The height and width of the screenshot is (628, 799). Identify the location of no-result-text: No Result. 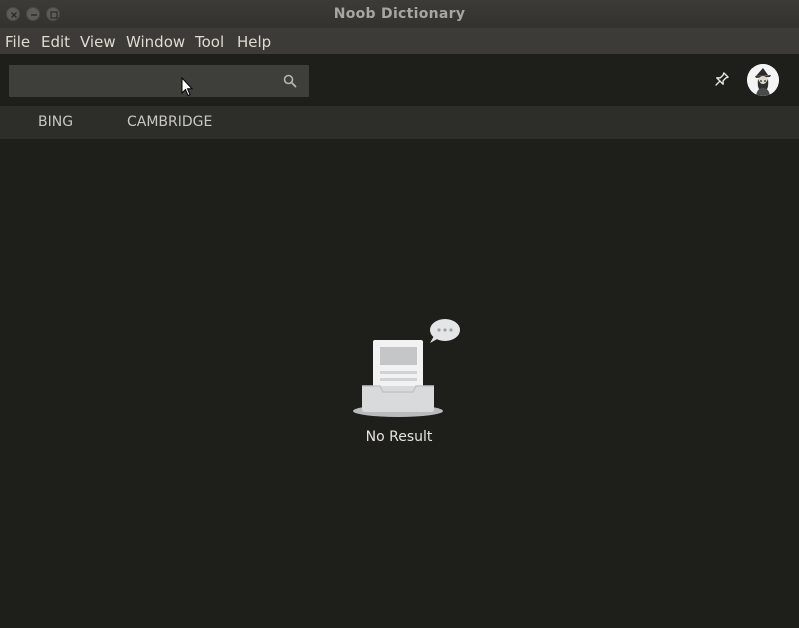
(399, 437).